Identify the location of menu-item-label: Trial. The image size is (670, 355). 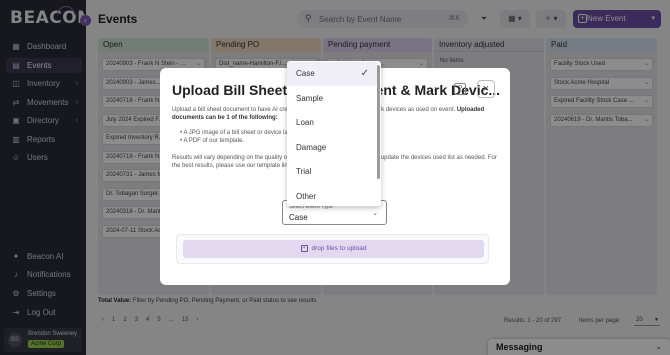
(304, 171).